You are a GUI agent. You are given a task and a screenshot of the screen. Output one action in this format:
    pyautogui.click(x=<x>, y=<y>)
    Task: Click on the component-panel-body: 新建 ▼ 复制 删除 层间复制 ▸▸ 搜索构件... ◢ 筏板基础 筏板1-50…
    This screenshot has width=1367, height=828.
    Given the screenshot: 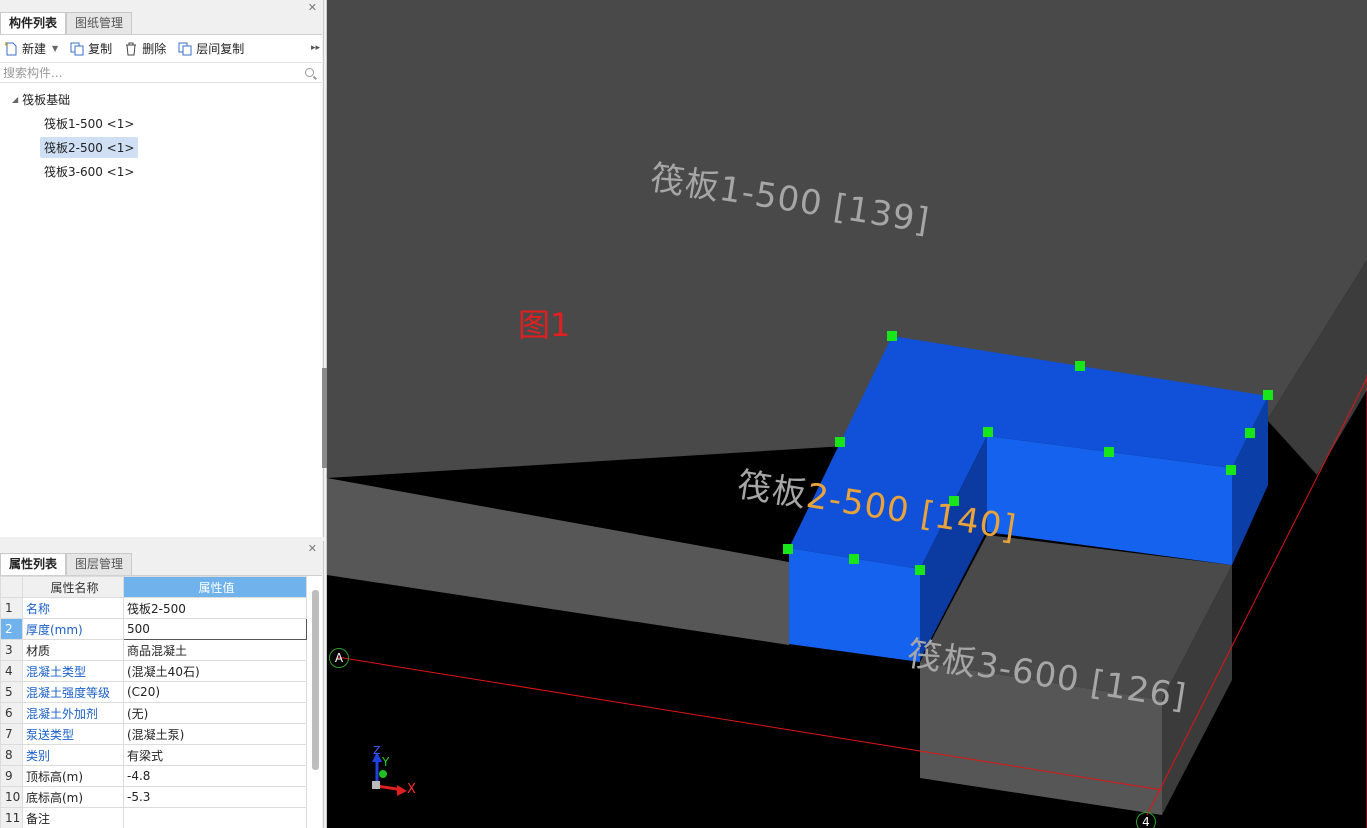 What is the action you would take?
    pyautogui.click(x=161, y=285)
    